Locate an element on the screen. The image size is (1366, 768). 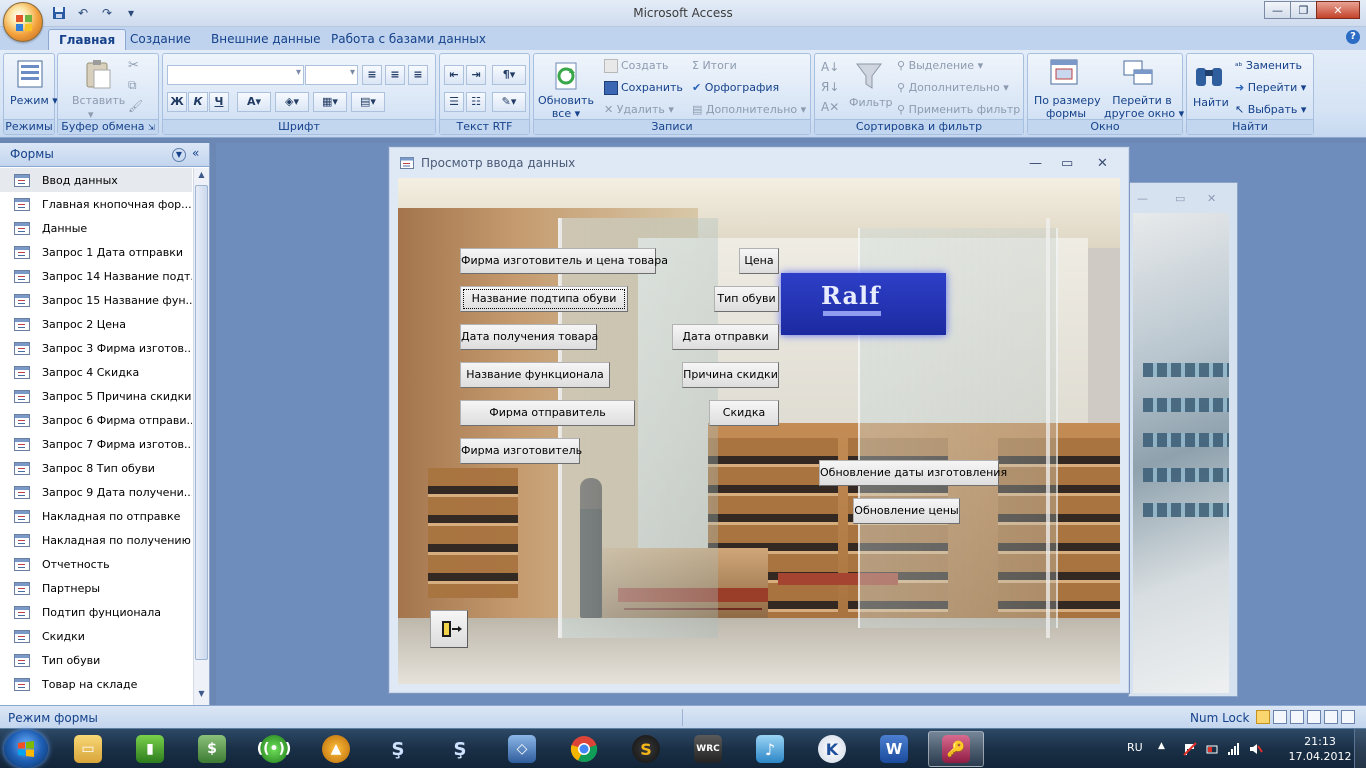
taskbar-music-editor: ♪ is located at coordinates (770, 749).